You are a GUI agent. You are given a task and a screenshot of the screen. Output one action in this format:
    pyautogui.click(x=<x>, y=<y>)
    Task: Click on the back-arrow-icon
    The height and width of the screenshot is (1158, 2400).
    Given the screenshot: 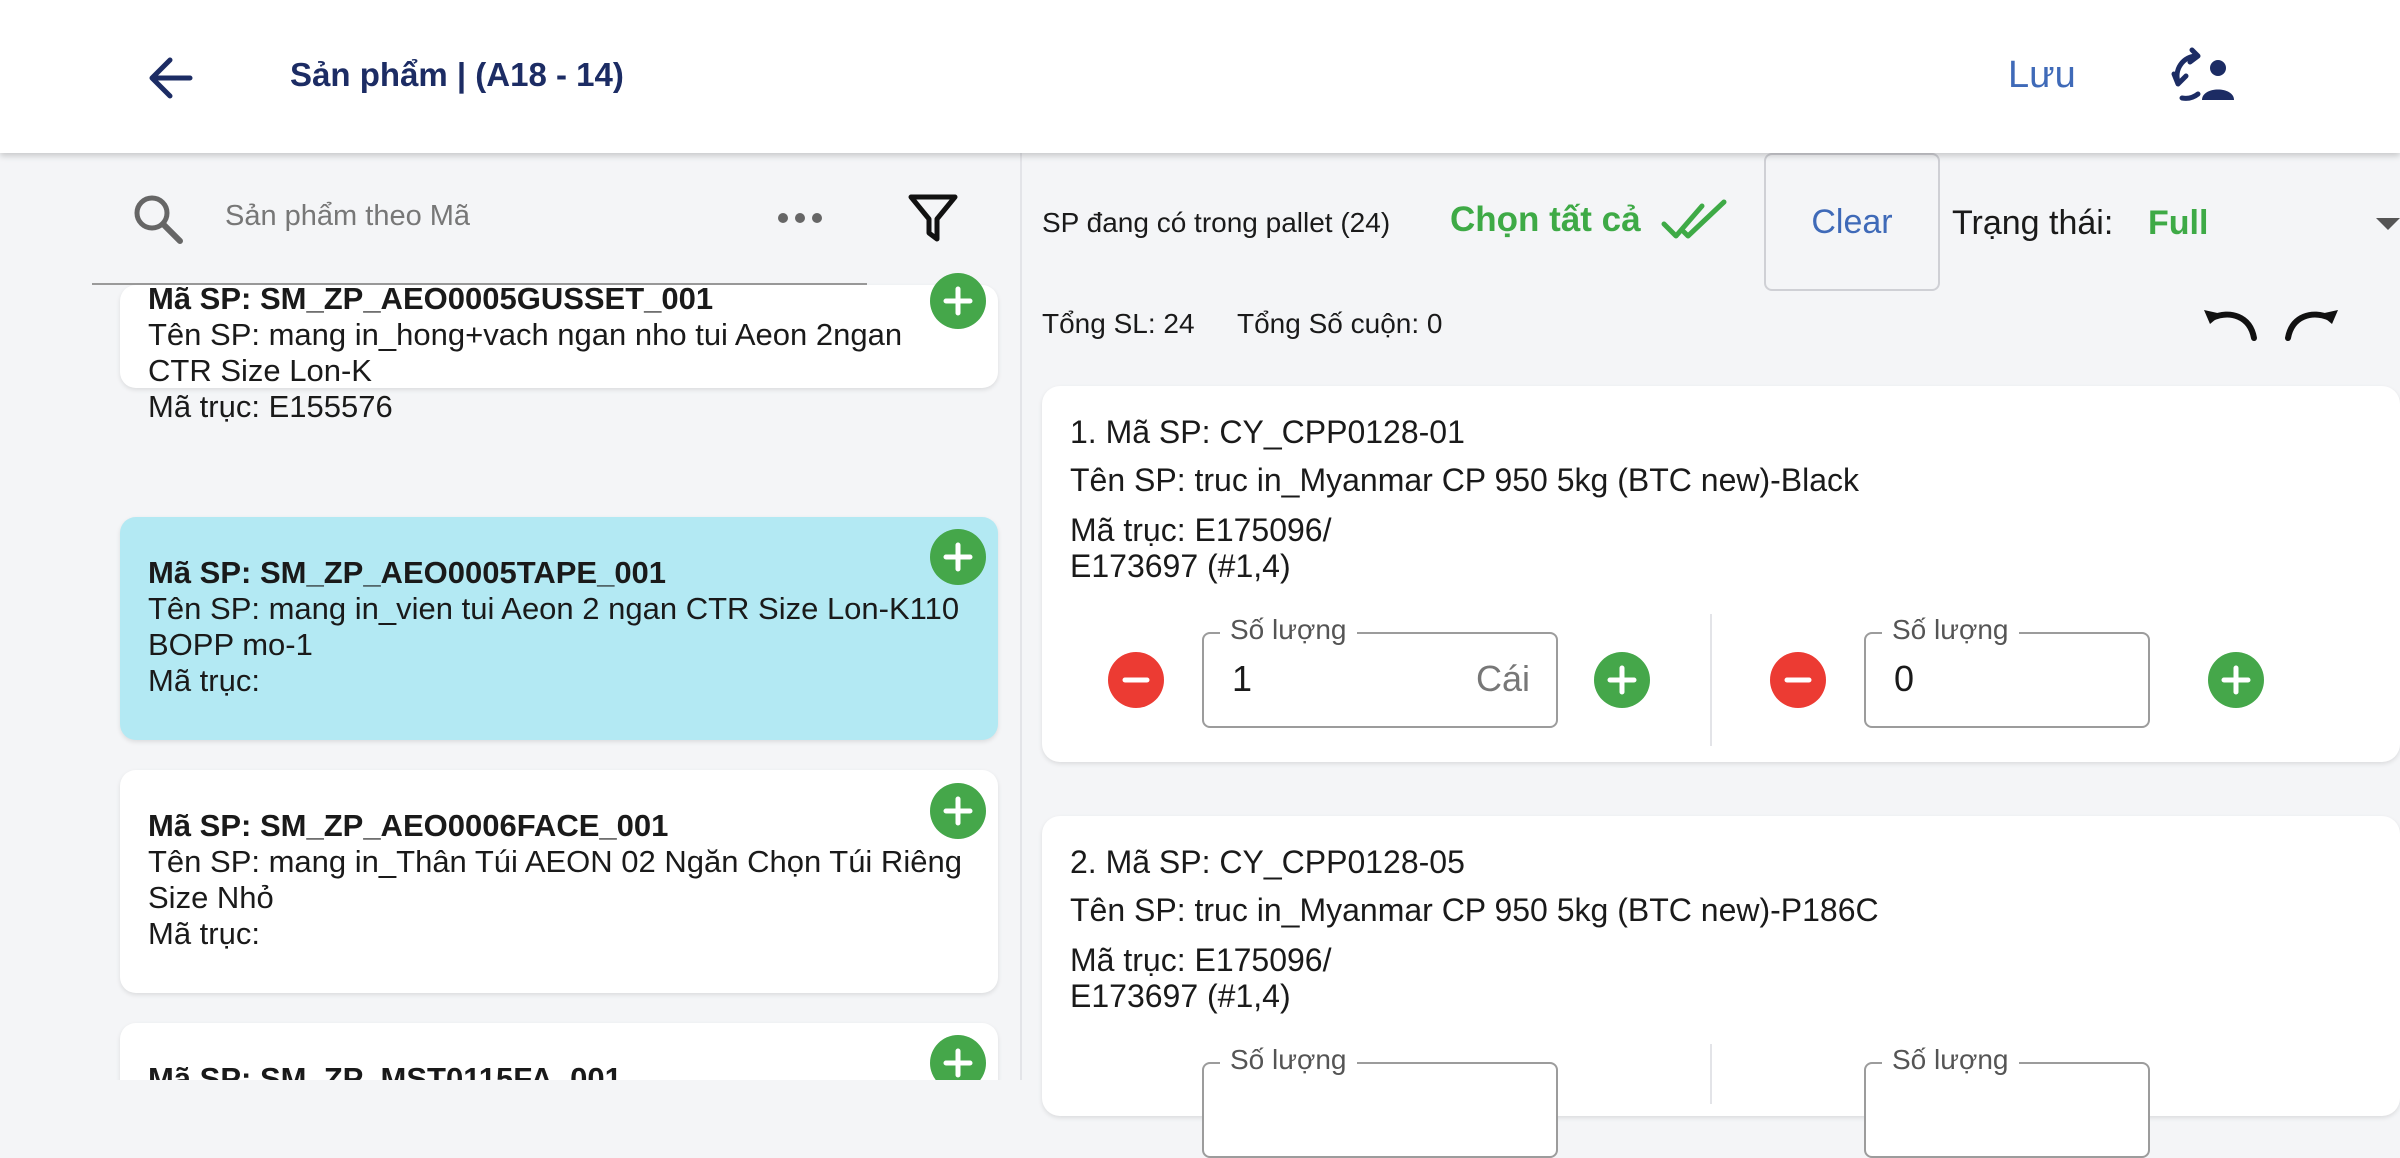 What is the action you would take?
    pyautogui.click(x=171, y=78)
    